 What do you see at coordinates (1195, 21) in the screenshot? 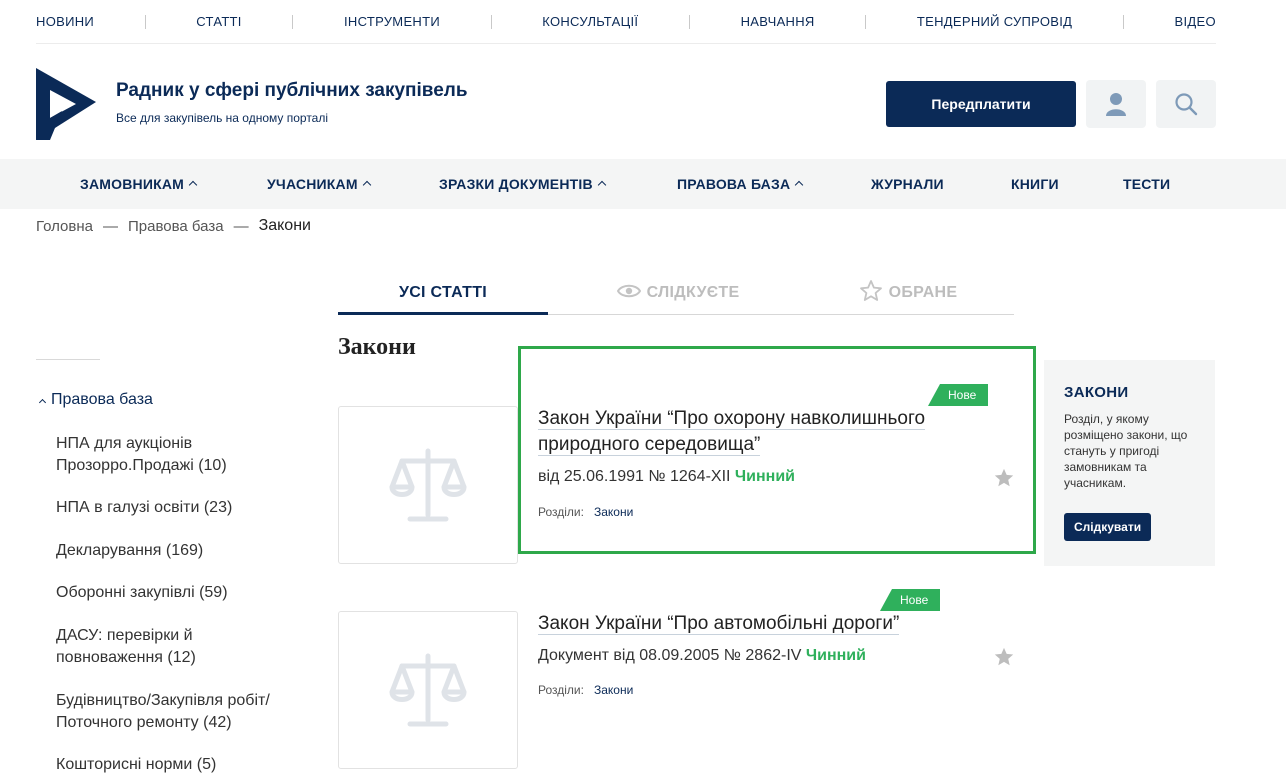
I see `topnav-video: ВІДЕО` at bounding box center [1195, 21].